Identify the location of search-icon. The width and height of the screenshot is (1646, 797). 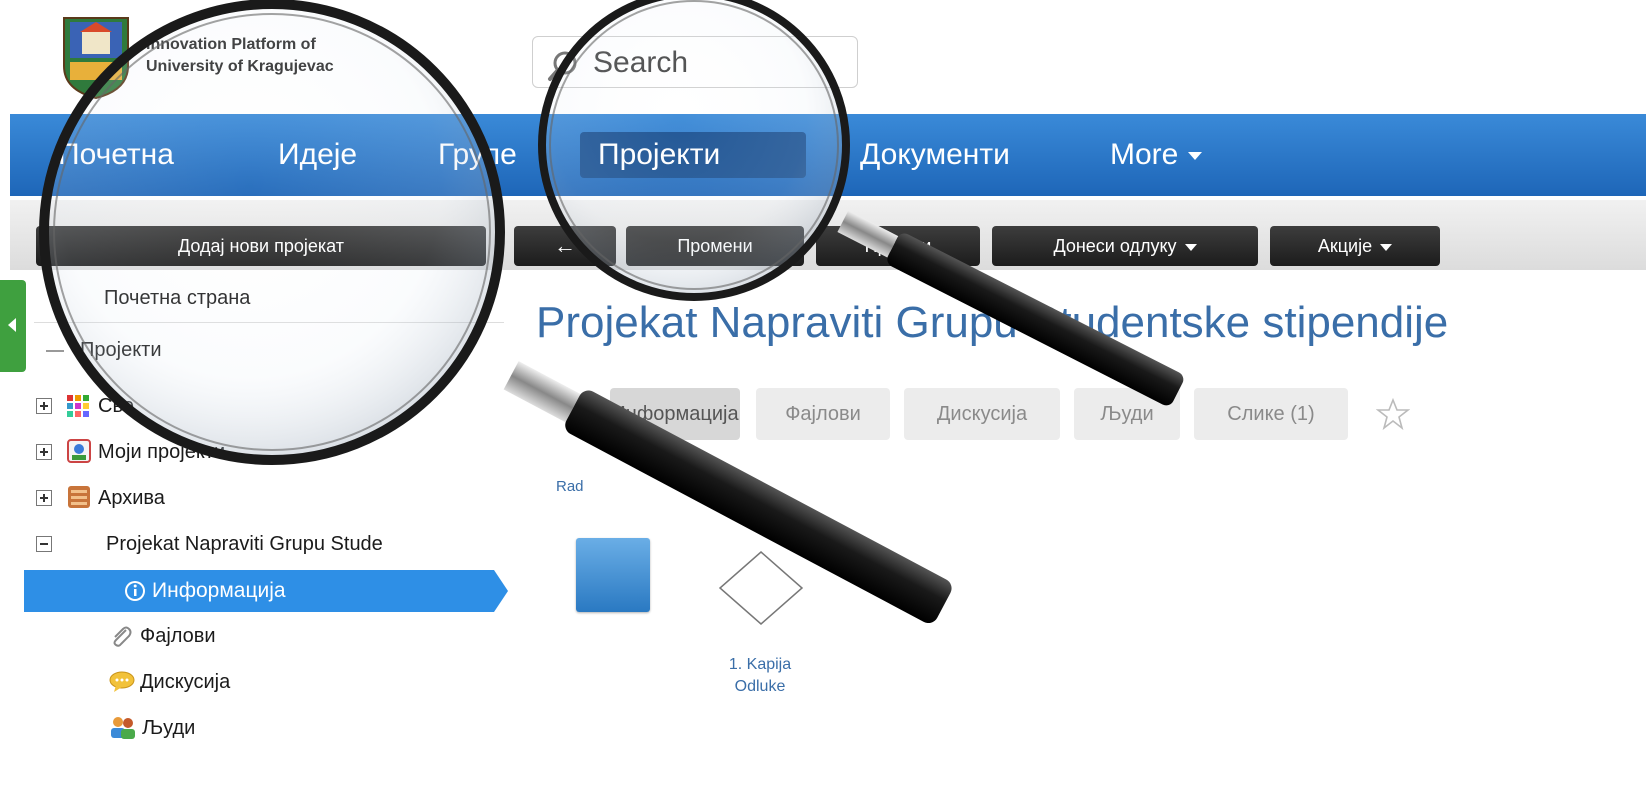
(562, 66).